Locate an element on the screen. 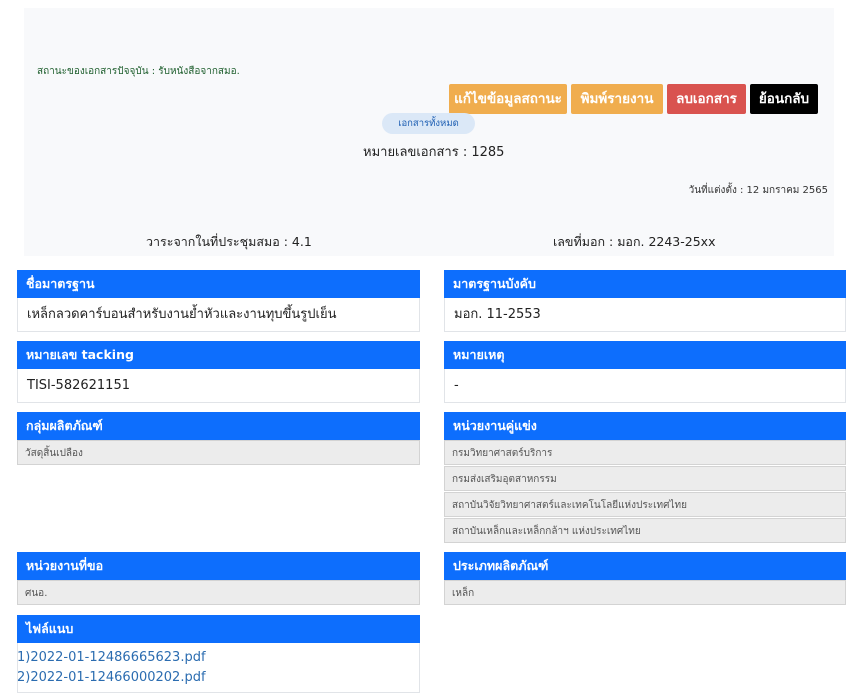 The width and height of the screenshot is (846, 695). partner-agency-item: กรมส่งเสริมอุตสาหกรรม is located at coordinates (645, 478).